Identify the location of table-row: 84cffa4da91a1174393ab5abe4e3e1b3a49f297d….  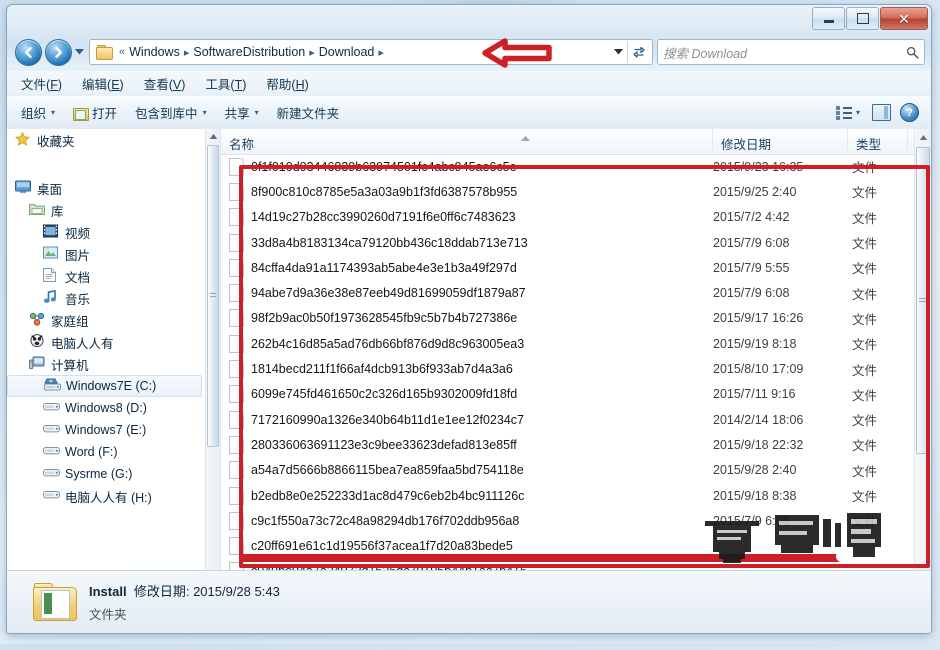
(568, 267).